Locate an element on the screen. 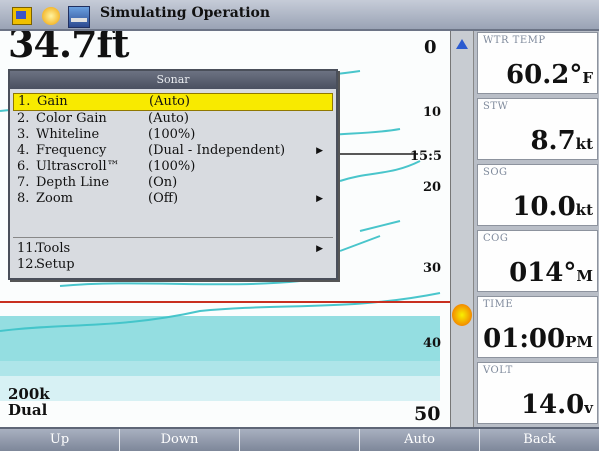 Image resolution: width=599 pixels, height=451 pixels. menu-item-number: 7. is located at coordinates (23, 182).